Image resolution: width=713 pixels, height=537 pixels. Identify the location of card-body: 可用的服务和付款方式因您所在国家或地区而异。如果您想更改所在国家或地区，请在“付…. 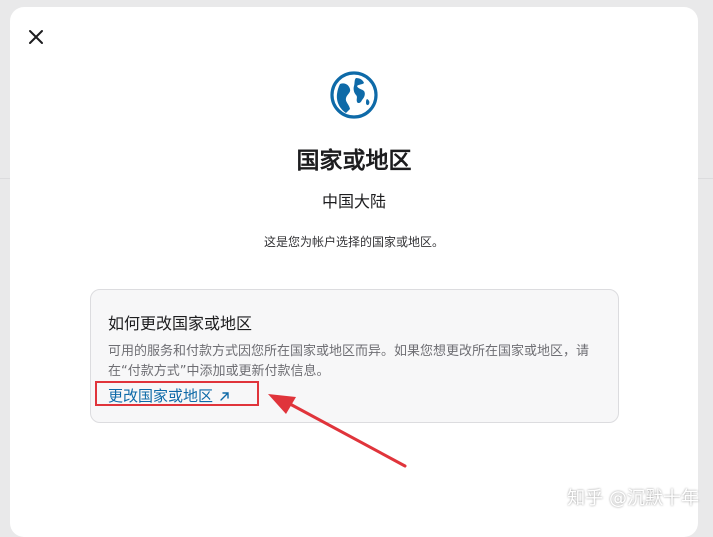
(349, 361).